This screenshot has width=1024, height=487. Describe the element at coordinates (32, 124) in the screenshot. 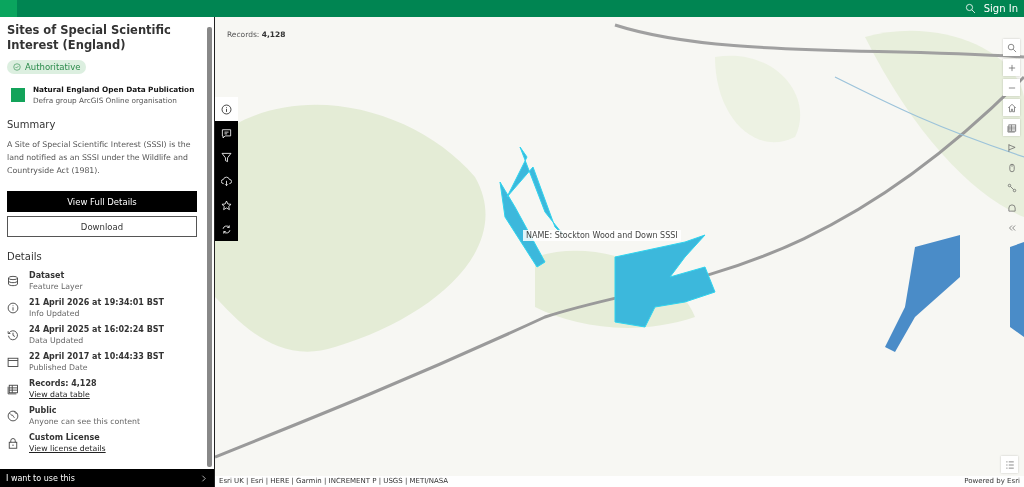

I see `section-heading: Summary` at that location.